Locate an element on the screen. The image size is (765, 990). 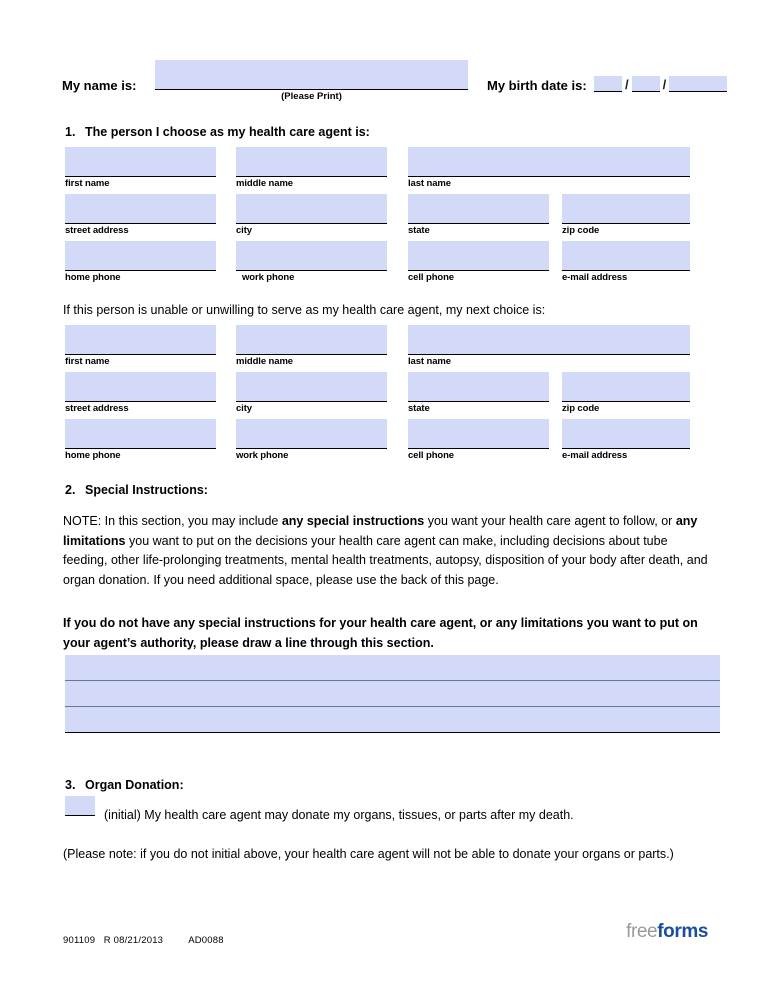
special-instructions-textarea is located at coordinates (392, 694).